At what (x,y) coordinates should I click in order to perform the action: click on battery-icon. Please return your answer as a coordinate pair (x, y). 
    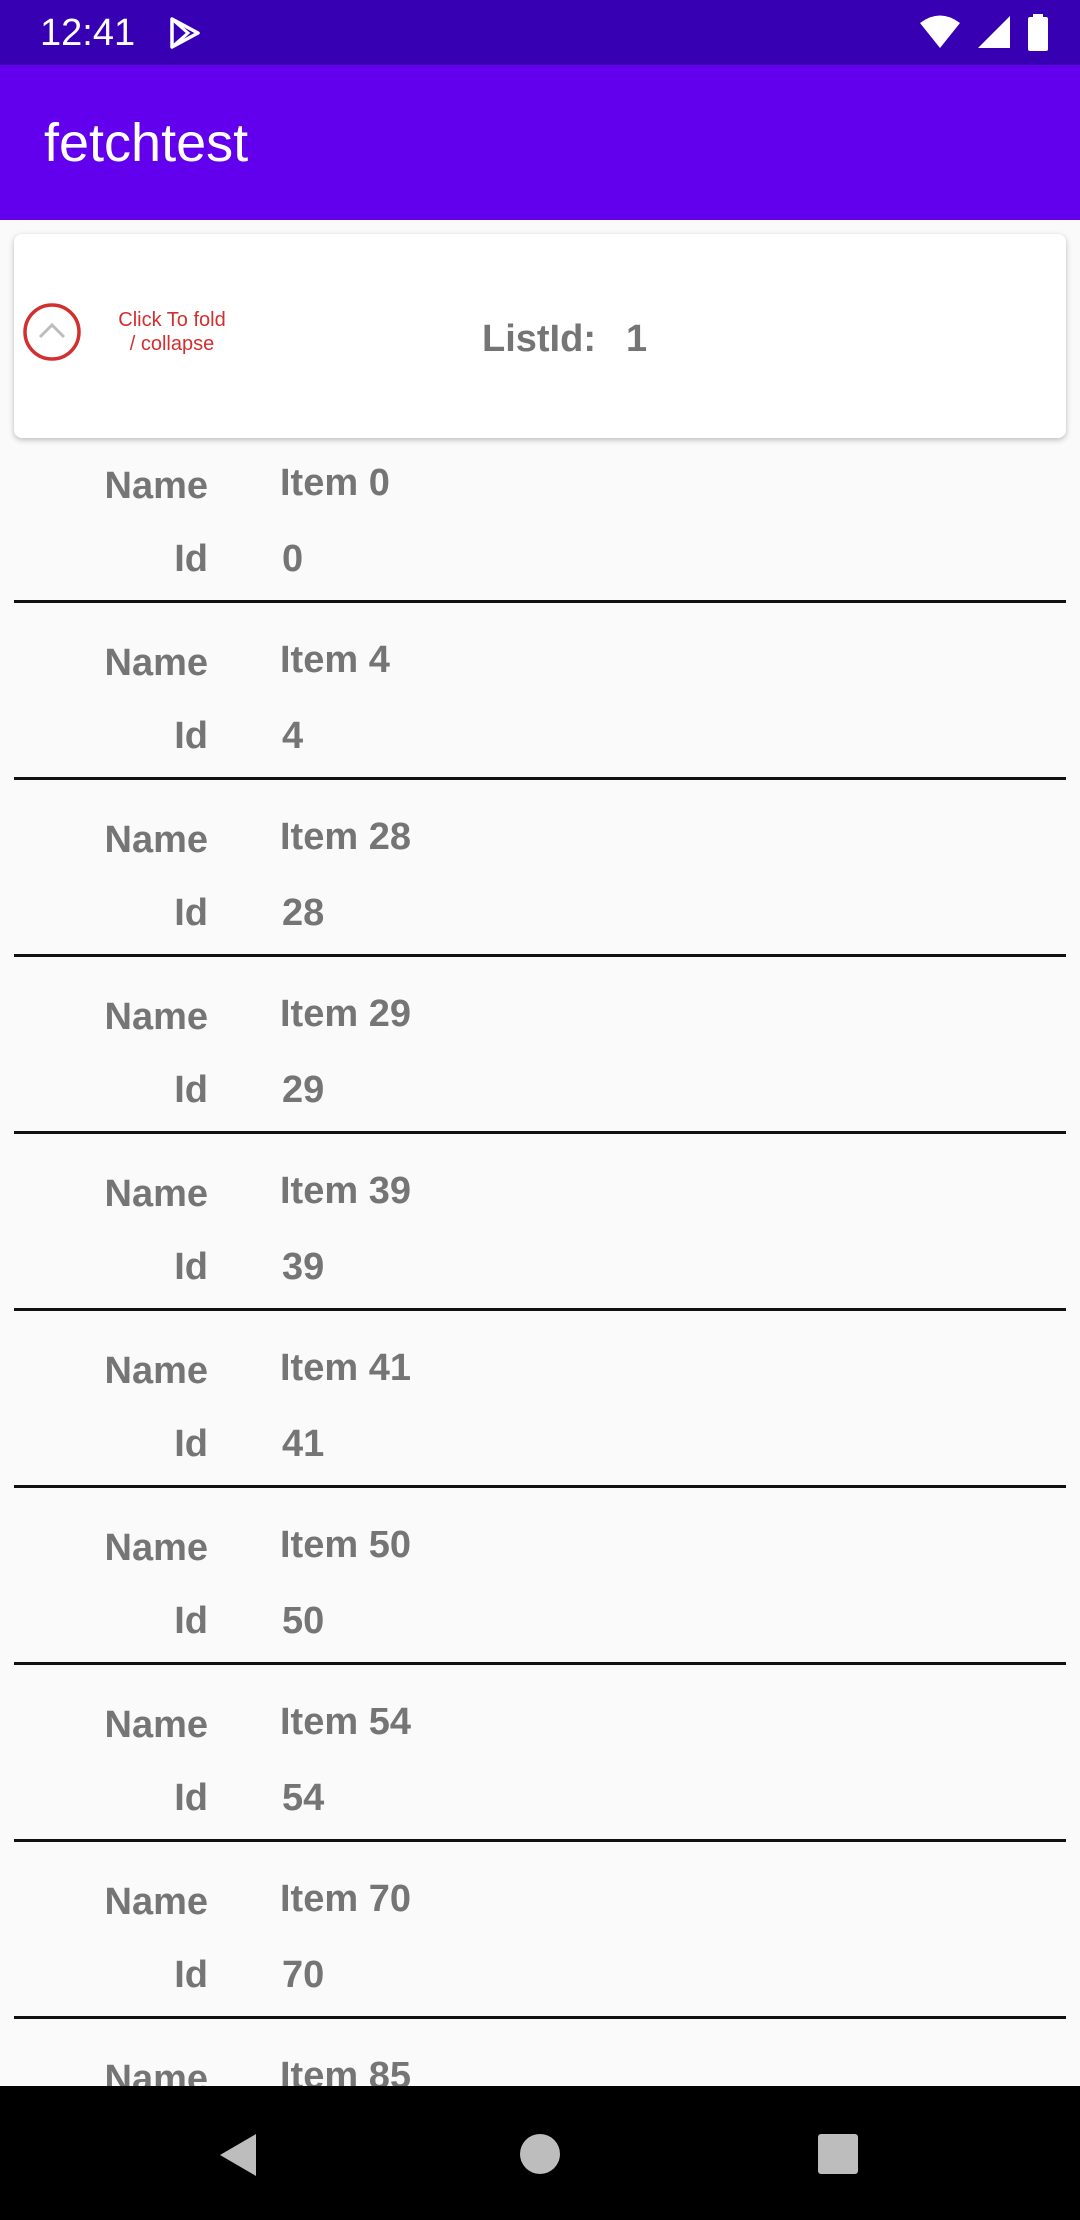
    Looking at the image, I should click on (1038, 32).